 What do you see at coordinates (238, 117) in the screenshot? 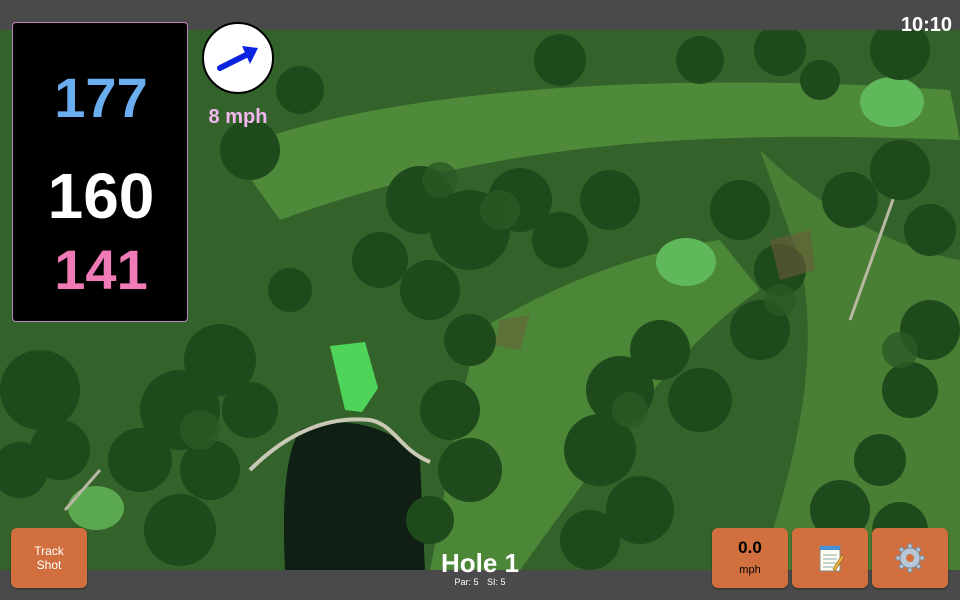
I see `wind-speed-label: 8 mph` at bounding box center [238, 117].